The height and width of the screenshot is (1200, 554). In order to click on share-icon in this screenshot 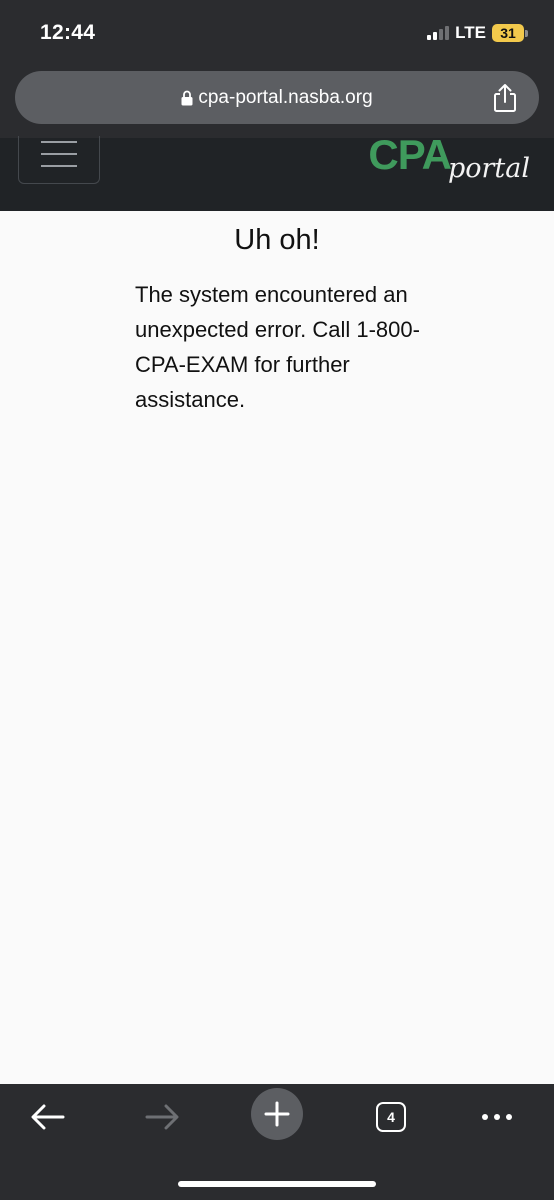, I will do `click(505, 98)`.